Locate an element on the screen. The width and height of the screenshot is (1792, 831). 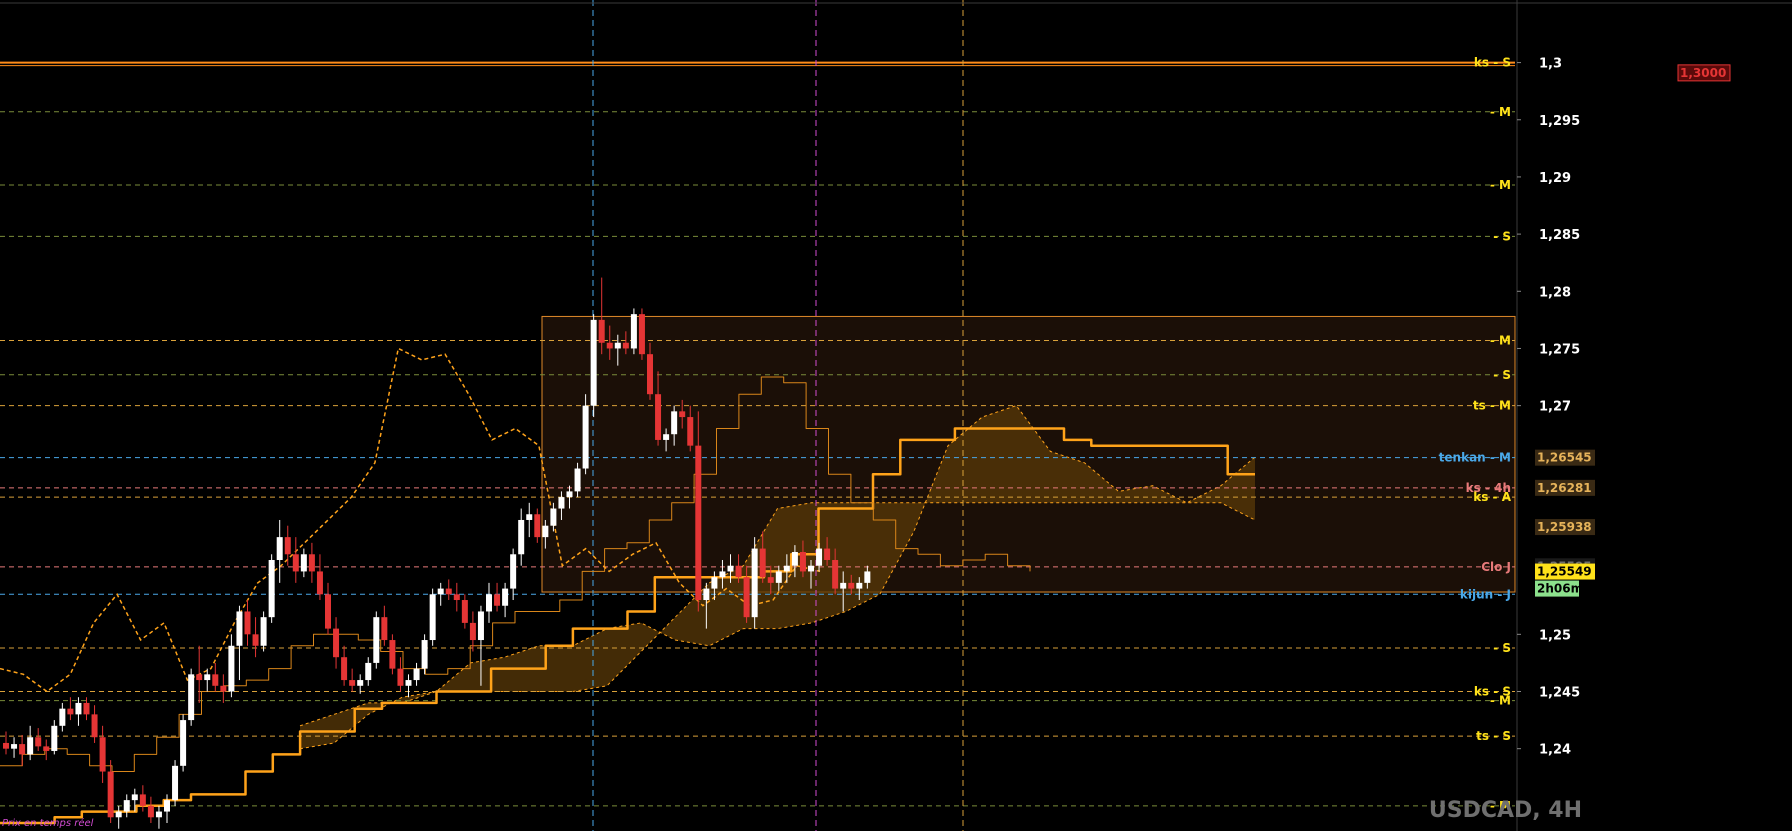
price-tag-text-1: 1,26545 is located at coordinates (1564, 458).